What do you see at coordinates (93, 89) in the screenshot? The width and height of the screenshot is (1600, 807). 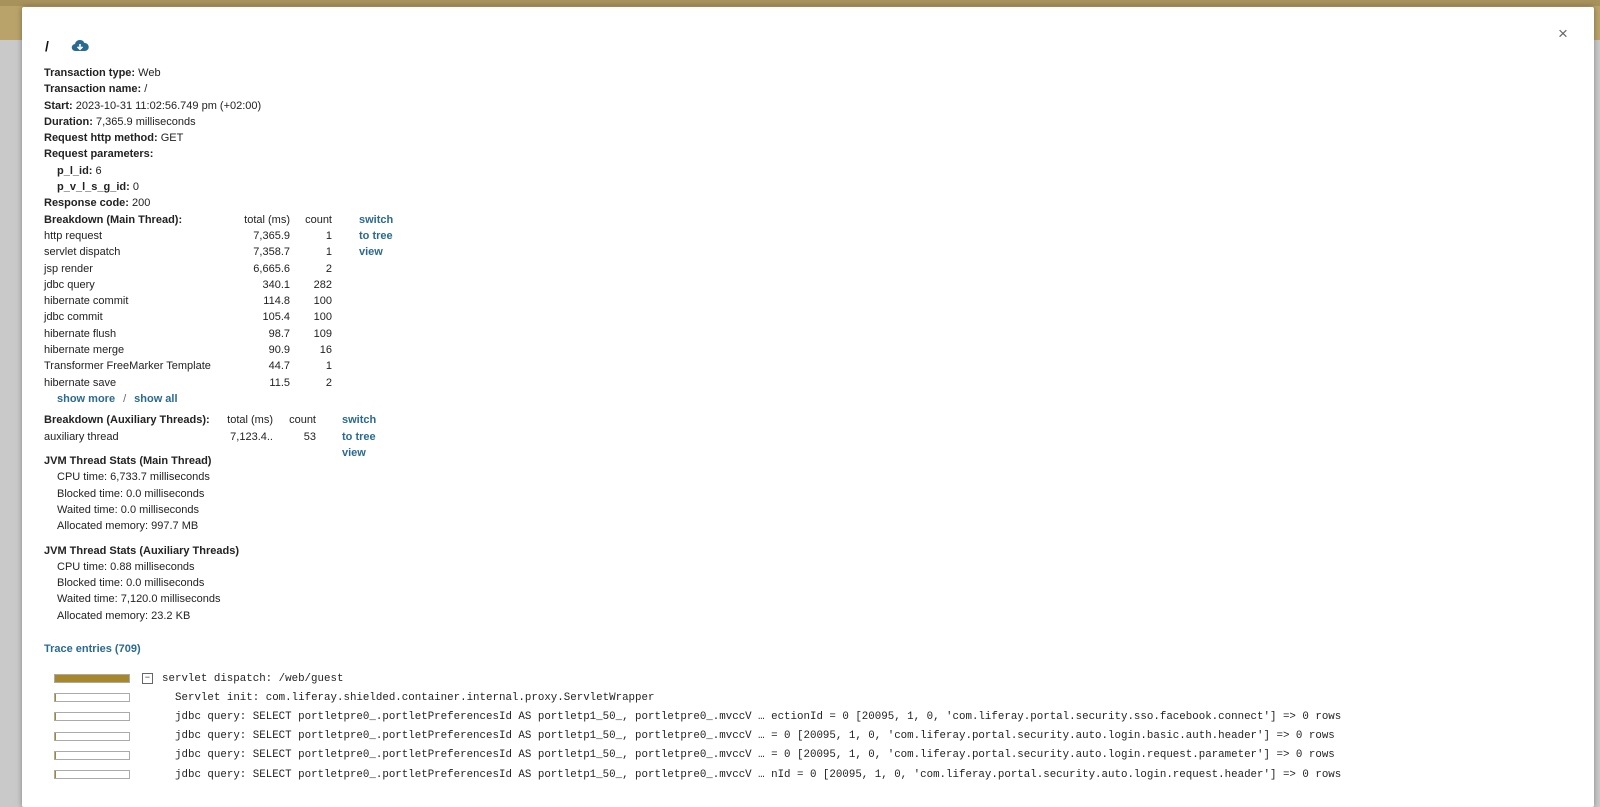 I see `field-label: Transaction name:` at bounding box center [93, 89].